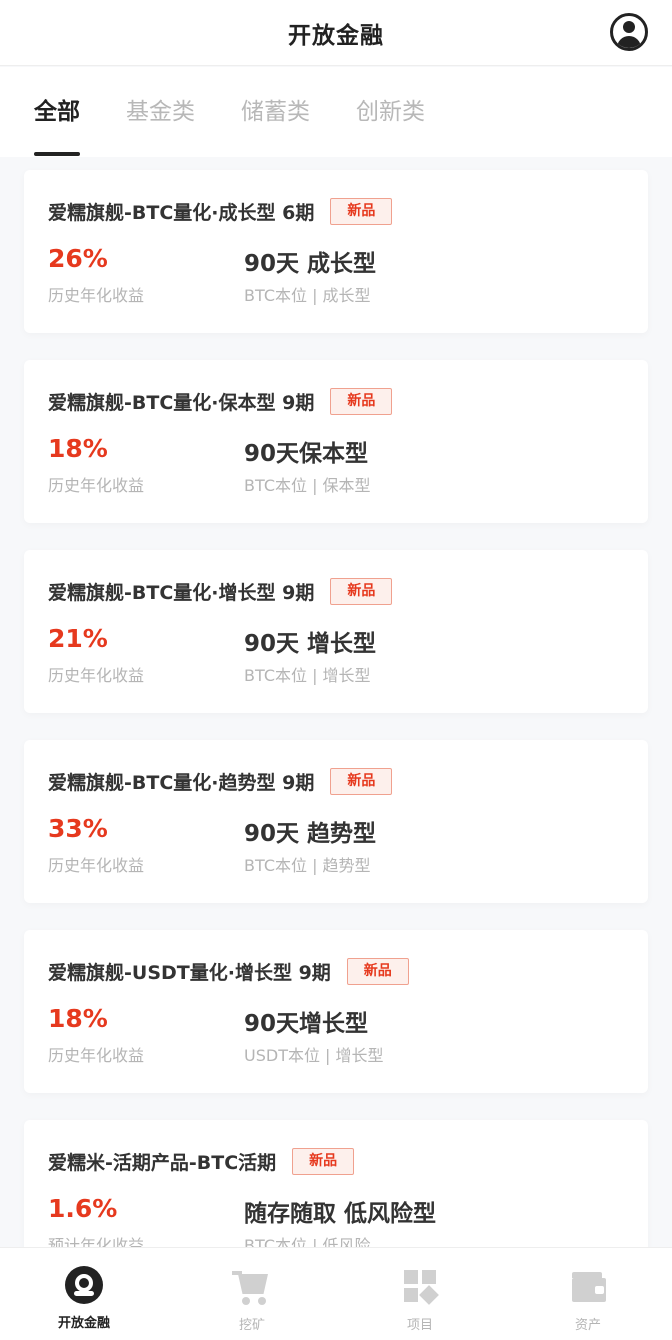  What do you see at coordinates (181, 403) in the screenshot?
I see `product-title: 爱糯旗舰-BTC量化·保本型 9期` at bounding box center [181, 403].